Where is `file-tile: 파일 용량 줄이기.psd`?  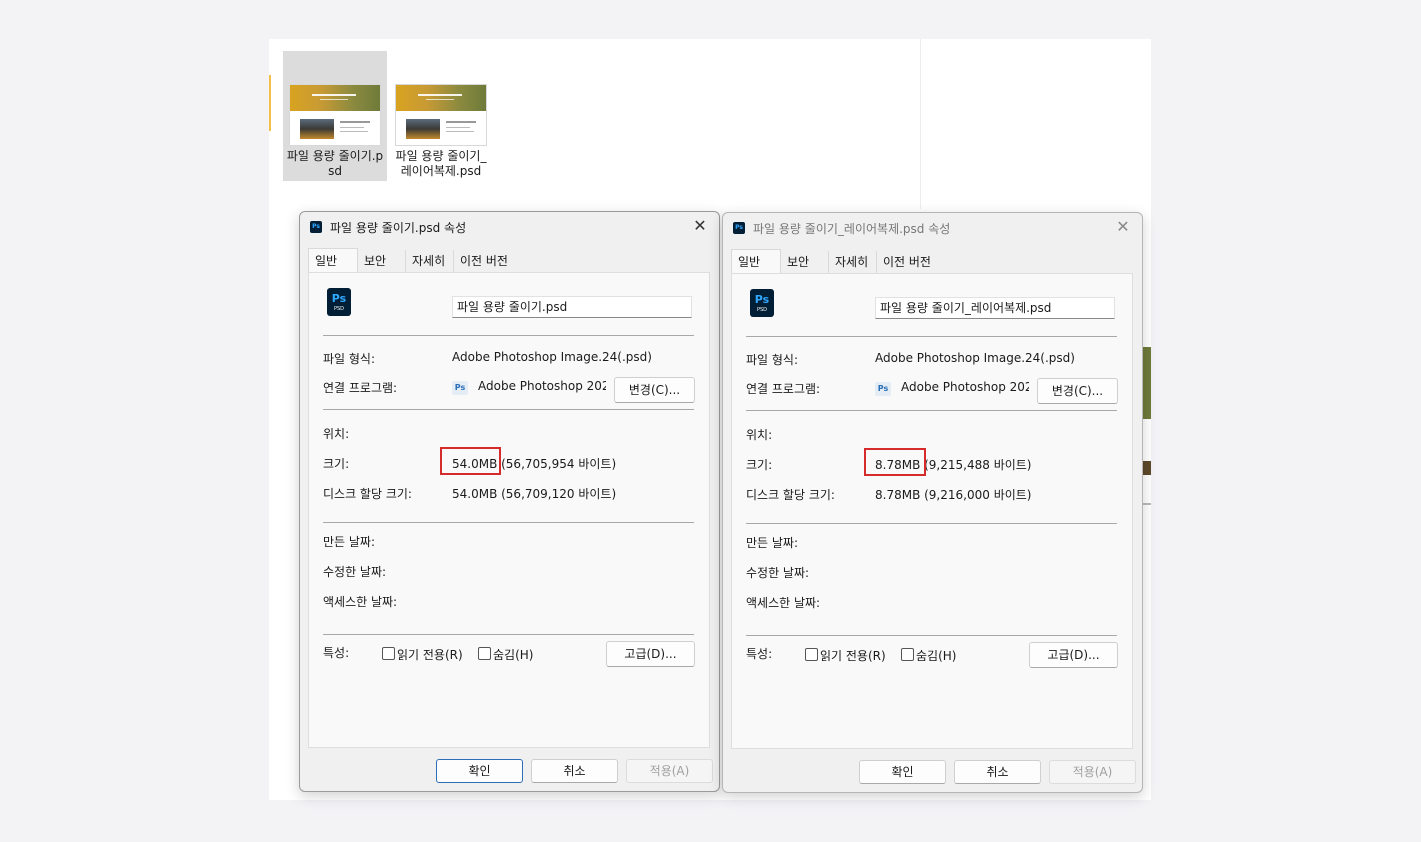 file-tile: 파일 용량 줄이기.psd is located at coordinates (335, 116).